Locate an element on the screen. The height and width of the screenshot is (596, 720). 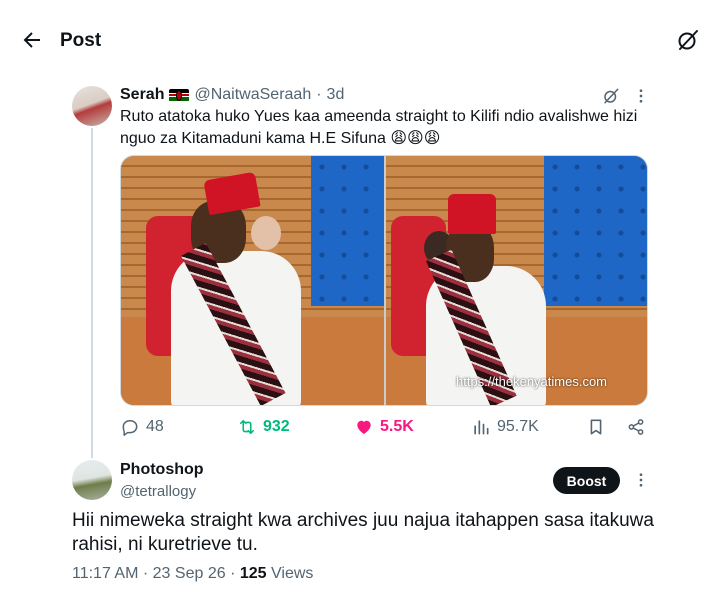
views-count: 95.7K is located at coordinates (518, 426).